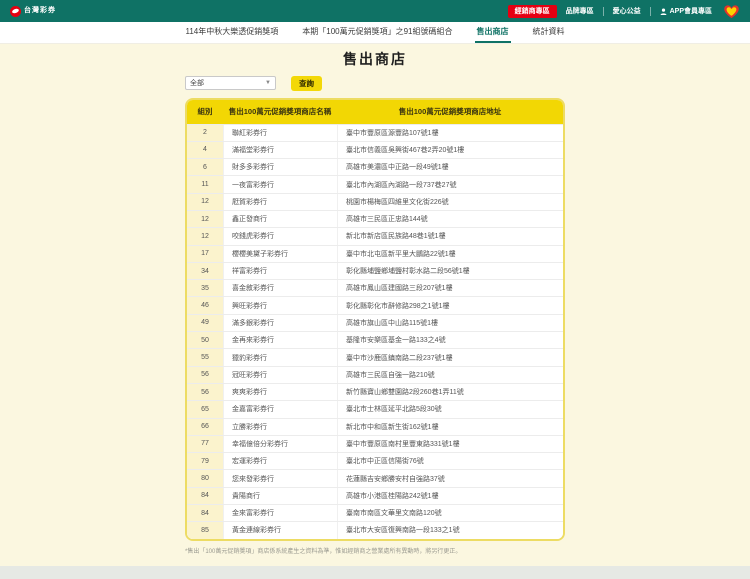  I want to click on cell-store-name: 興旺彩券行, so click(280, 305).